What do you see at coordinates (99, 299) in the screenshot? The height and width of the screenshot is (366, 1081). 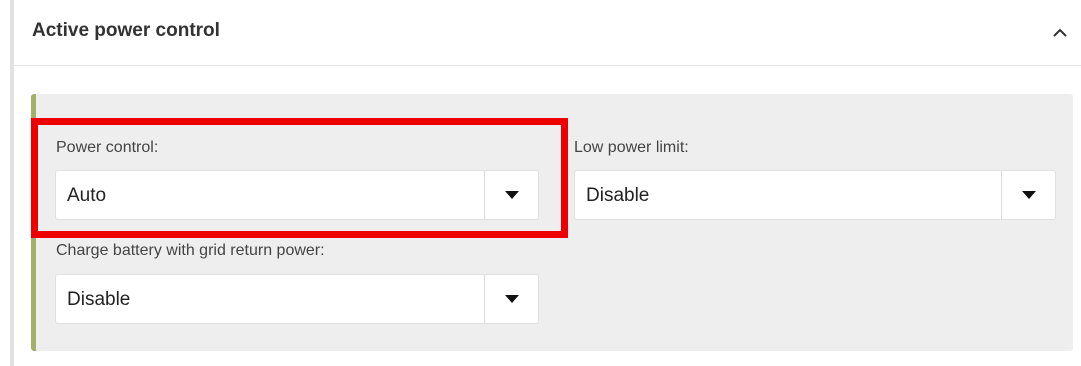 I see `charge-battery-value: Disable` at bounding box center [99, 299].